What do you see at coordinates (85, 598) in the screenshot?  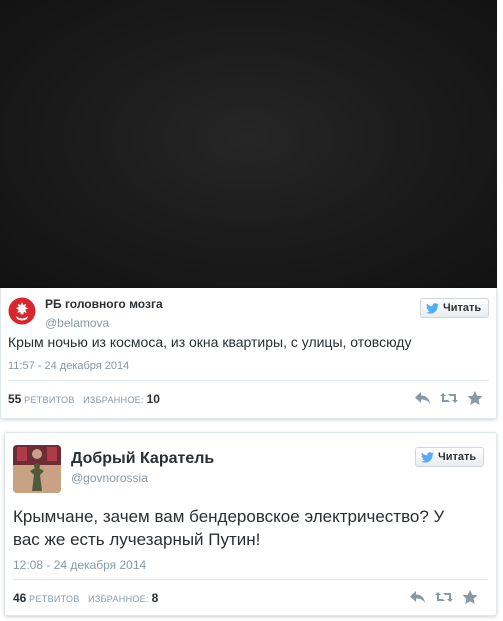 I see `tweet-stats: 46 РЕТВИТОВ ИЗБРАННОЕ: 8` at bounding box center [85, 598].